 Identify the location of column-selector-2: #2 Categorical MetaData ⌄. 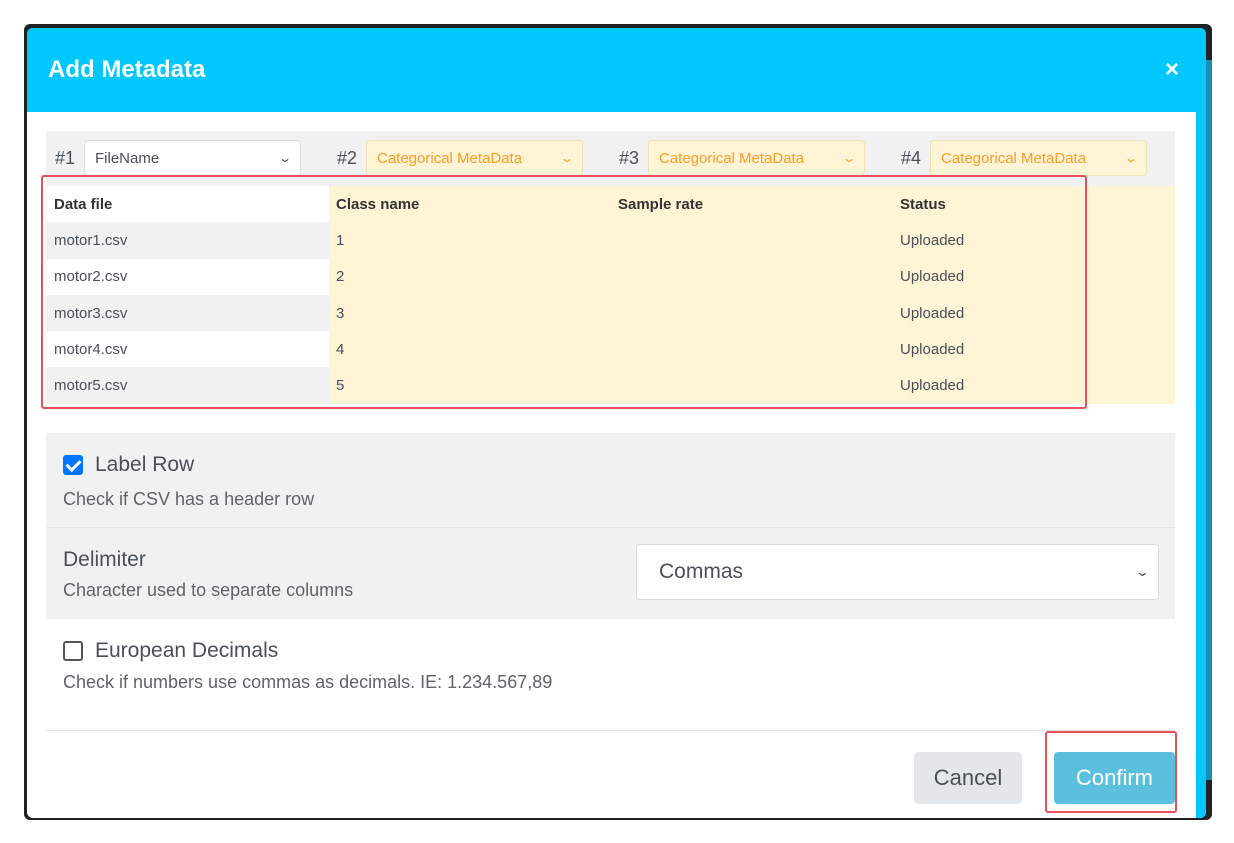
(455, 158).